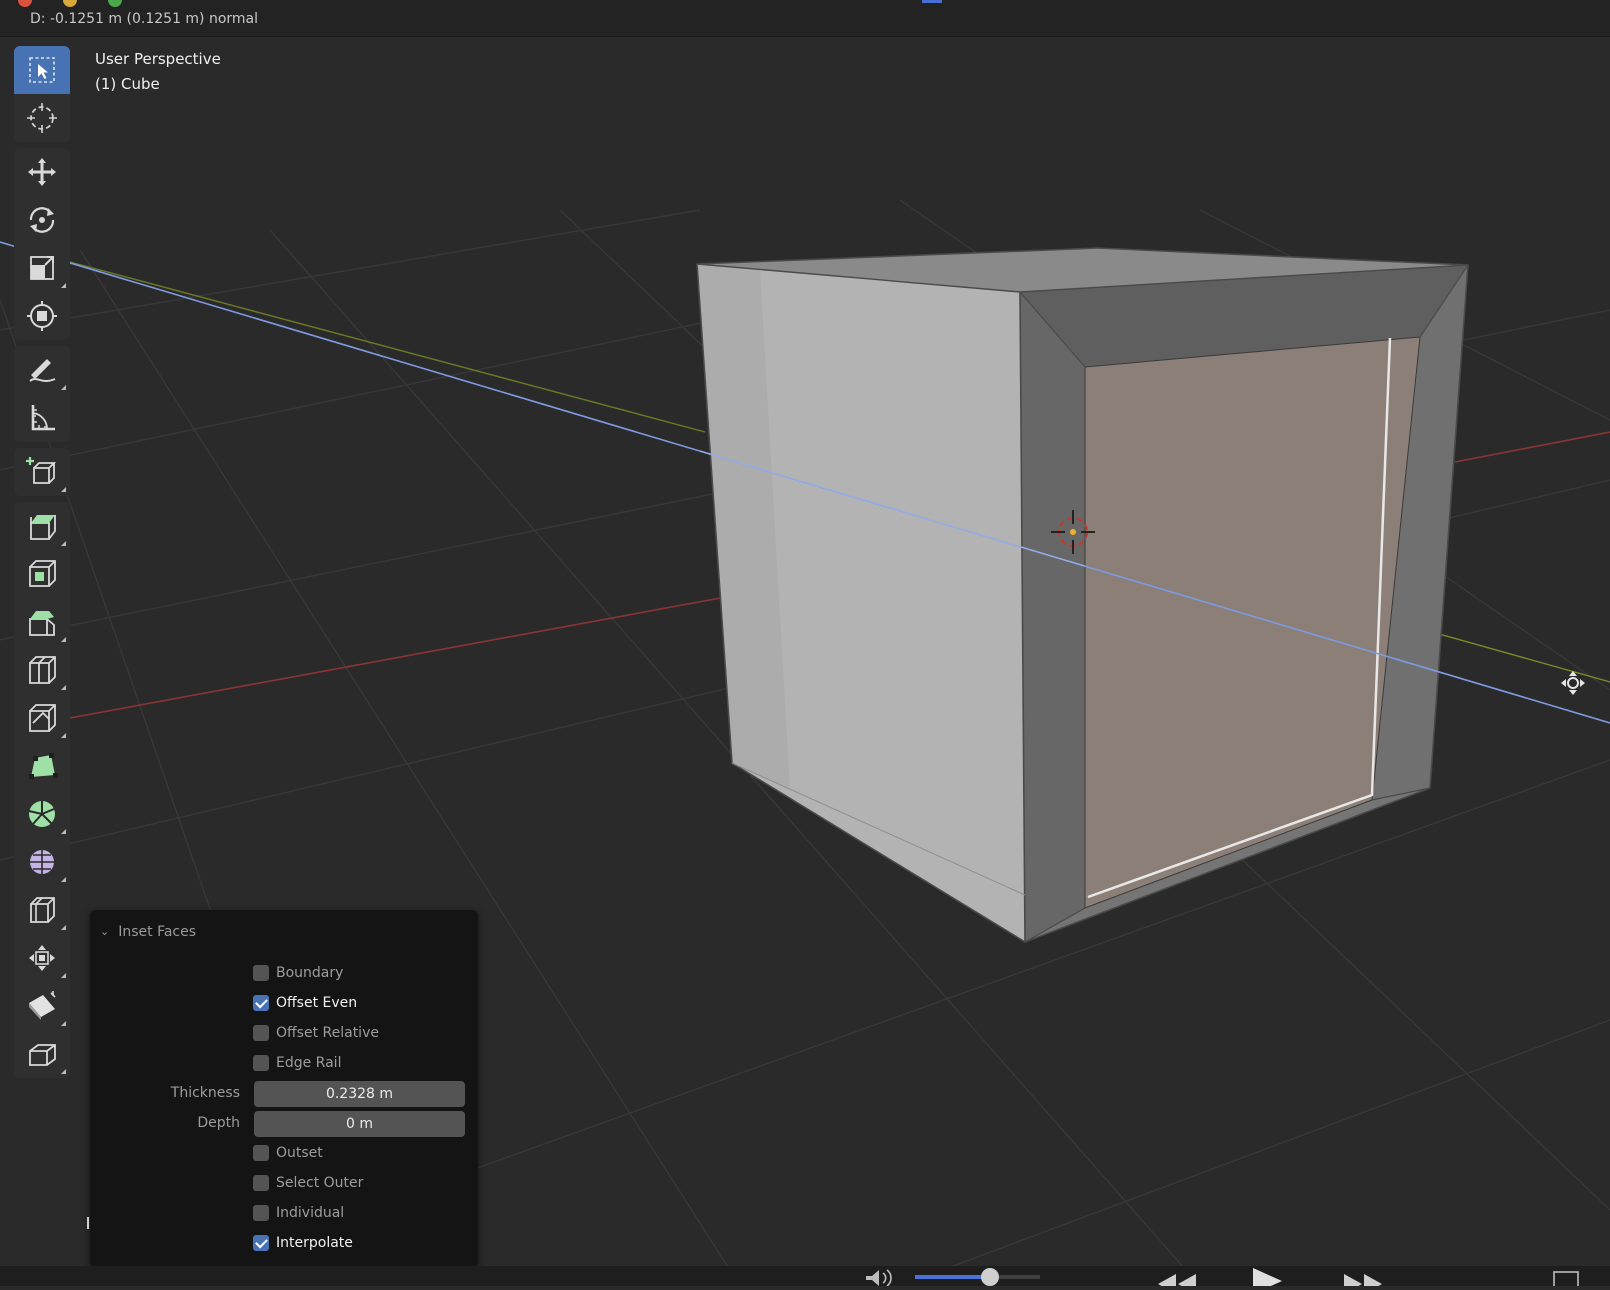 The image size is (1610, 1290). Describe the element at coordinates (952, 1277) in the screenshot. I see `volume-level` at that location.